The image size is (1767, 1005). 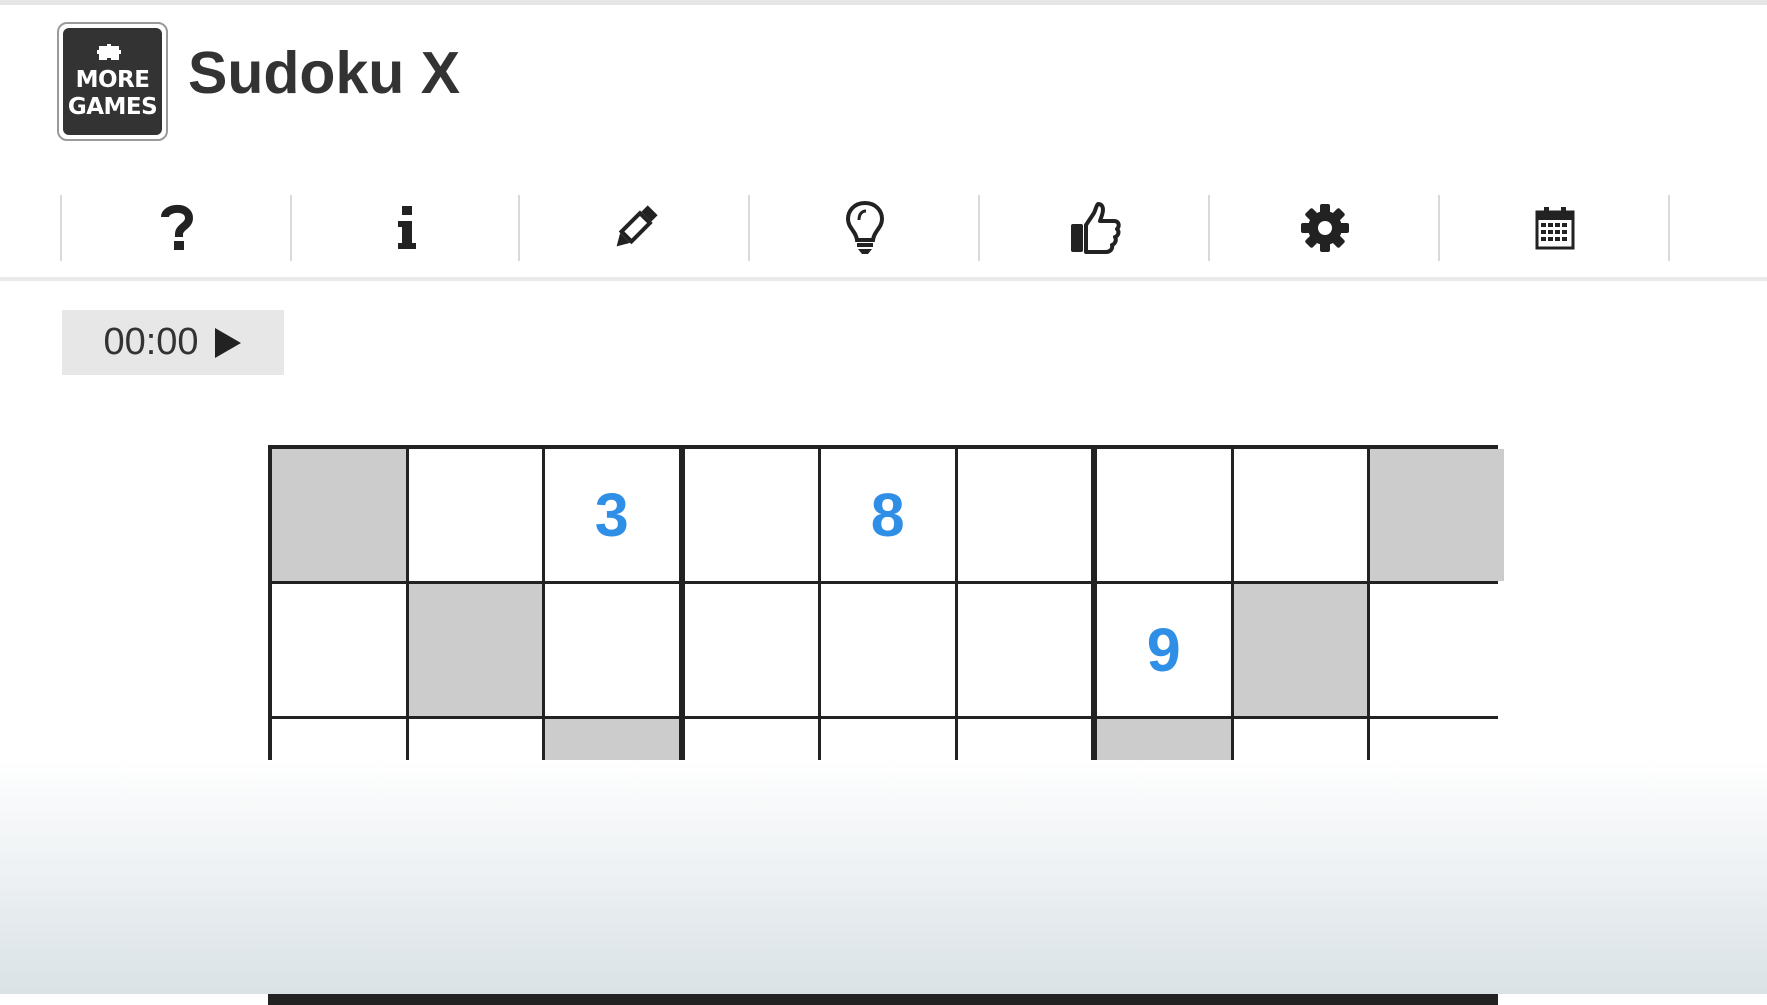 What do you see at coordinates (883, 2) in the screenshot?
I see `top-border` at bounding box center [883, 2].